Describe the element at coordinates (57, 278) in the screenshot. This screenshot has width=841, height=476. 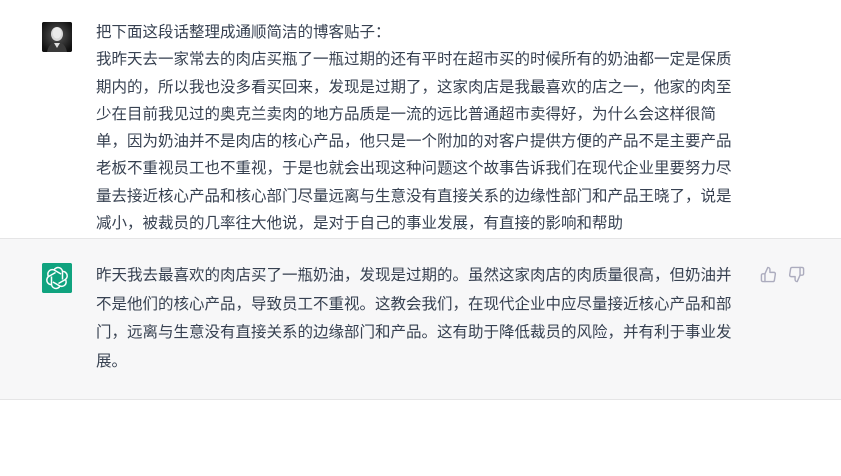
I see `chatgpt-logo-icon` at that location.